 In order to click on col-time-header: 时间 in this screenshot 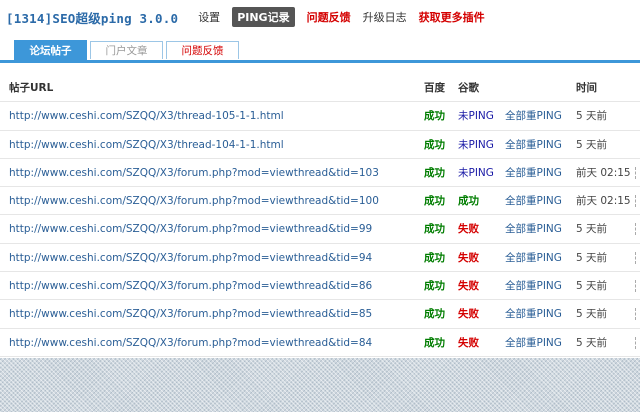, I will do `click(586, 88)`.